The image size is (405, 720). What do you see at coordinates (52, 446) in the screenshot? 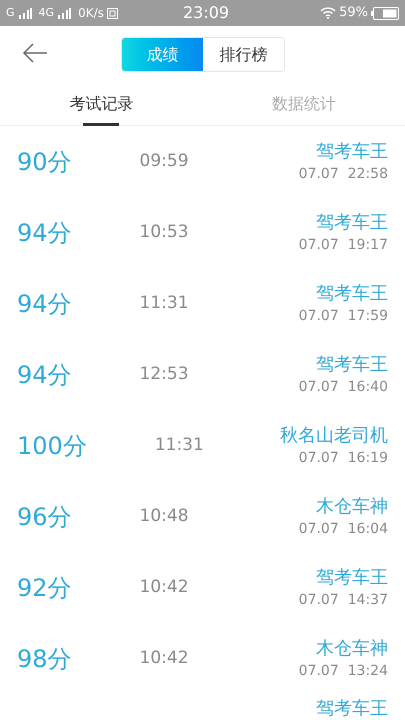
I see `score-text: 100分` at bounding box center [52, 446].